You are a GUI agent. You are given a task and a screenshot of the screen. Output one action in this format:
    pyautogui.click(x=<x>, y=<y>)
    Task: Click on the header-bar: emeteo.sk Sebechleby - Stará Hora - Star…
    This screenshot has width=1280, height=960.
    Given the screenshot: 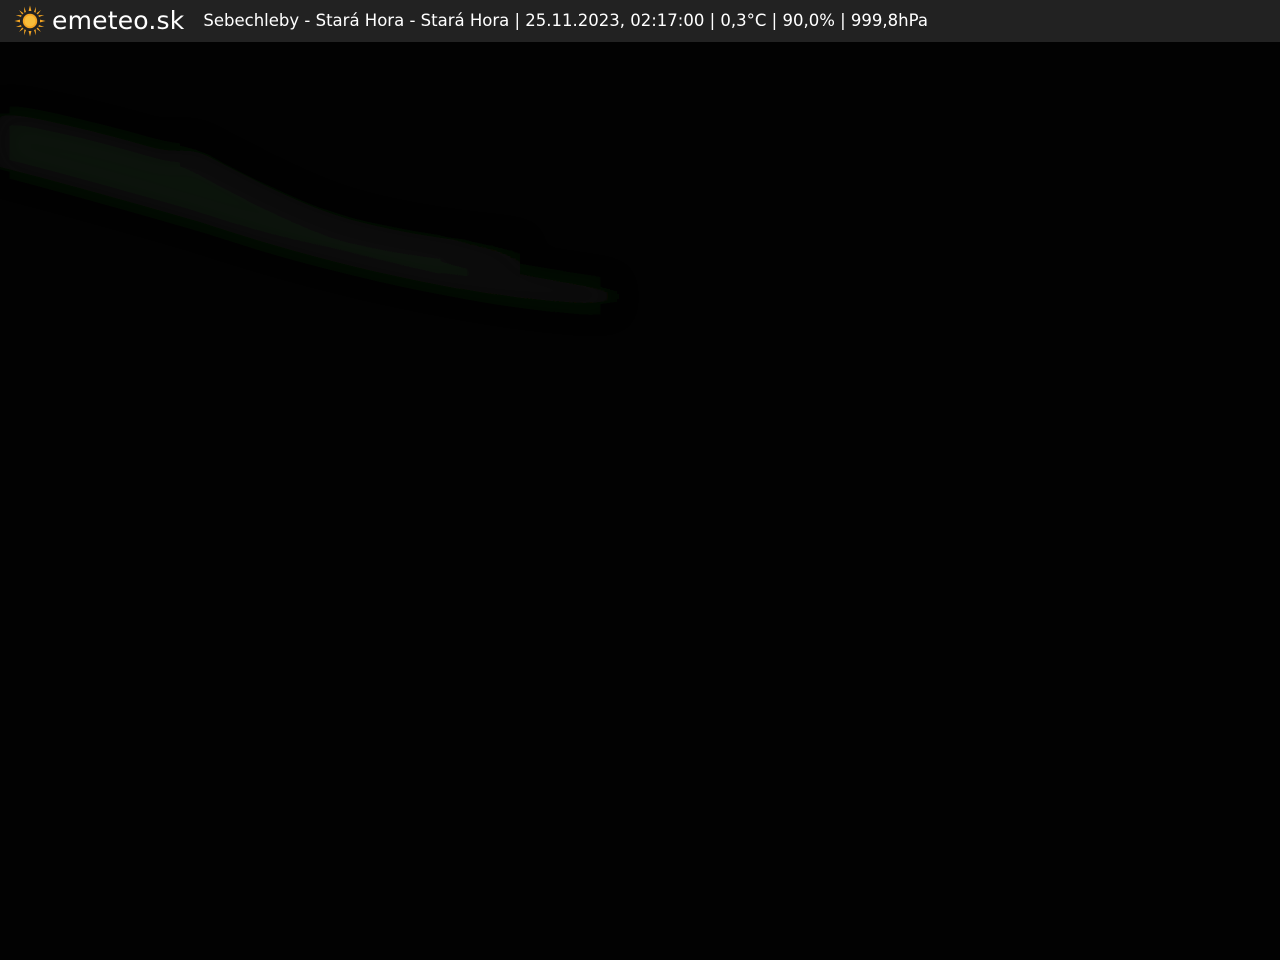 What is the action you would take?
    pyautogui.click(x=640, y=21)
    